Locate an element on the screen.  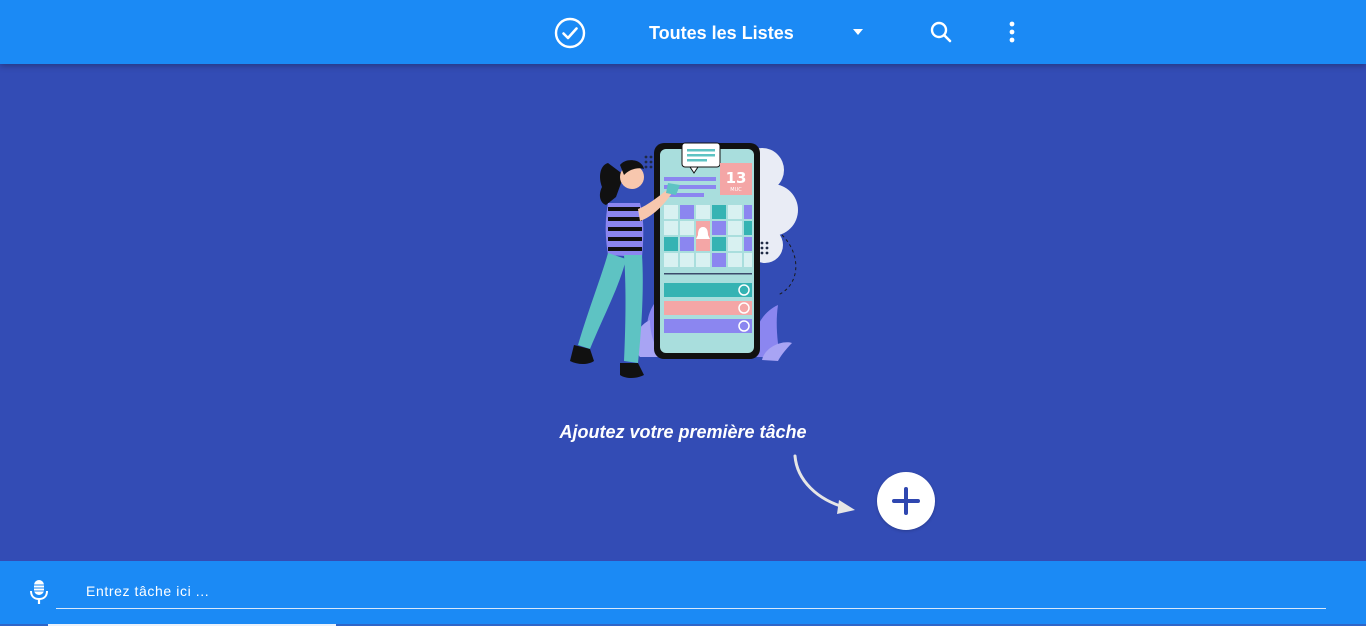
curved-arrow-icon is located at coordinates (825, 484).